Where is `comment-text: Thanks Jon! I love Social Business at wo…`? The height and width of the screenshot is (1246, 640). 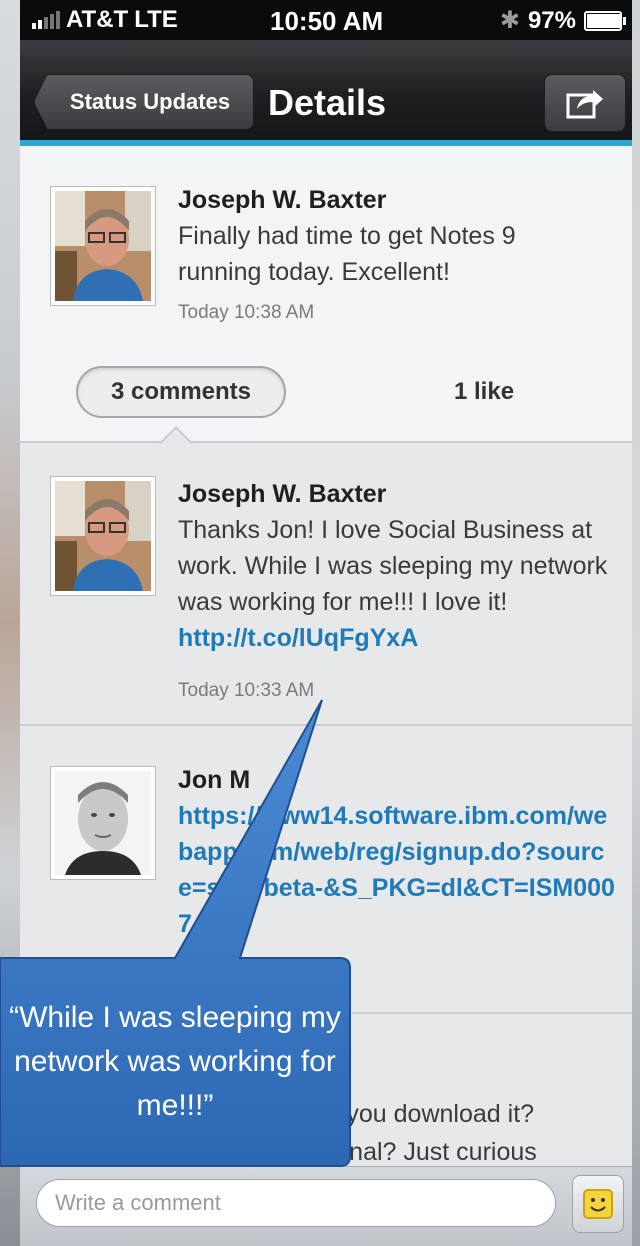 comment-text: Thanks Jon! I love Social Business at wo… is located at coordinates (398, 584).